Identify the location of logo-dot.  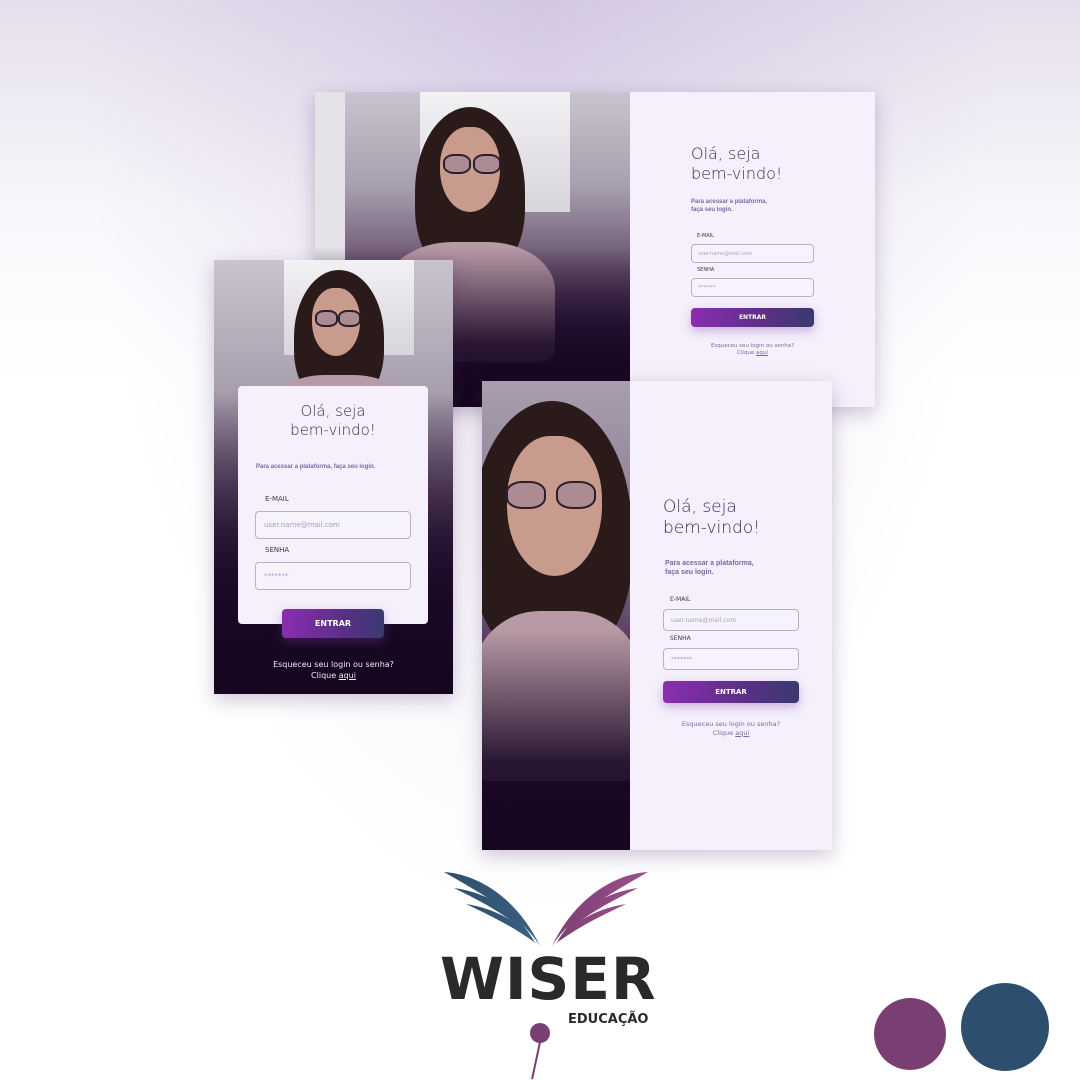
(540, 1033).